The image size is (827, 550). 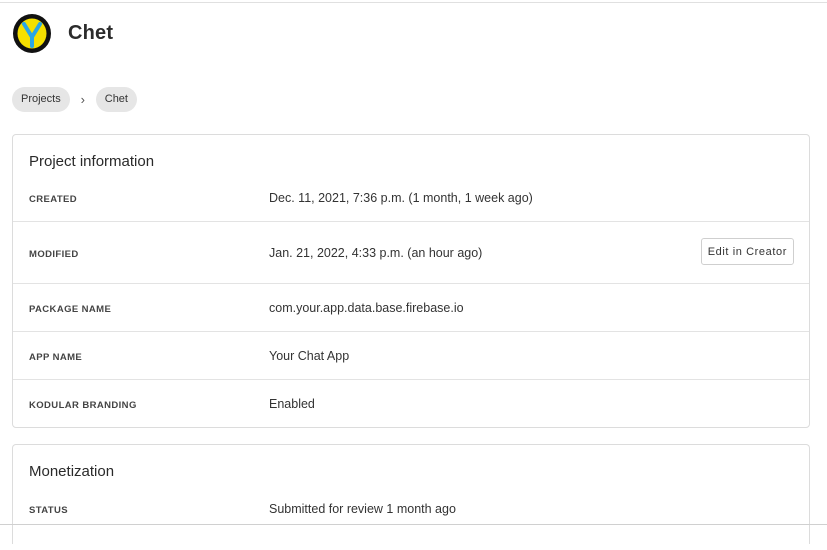 What do you see at coordinates (70, 309) in the screenshot?
I see `row-label: PACKAGE NAME` at bounding box center [70, 309].